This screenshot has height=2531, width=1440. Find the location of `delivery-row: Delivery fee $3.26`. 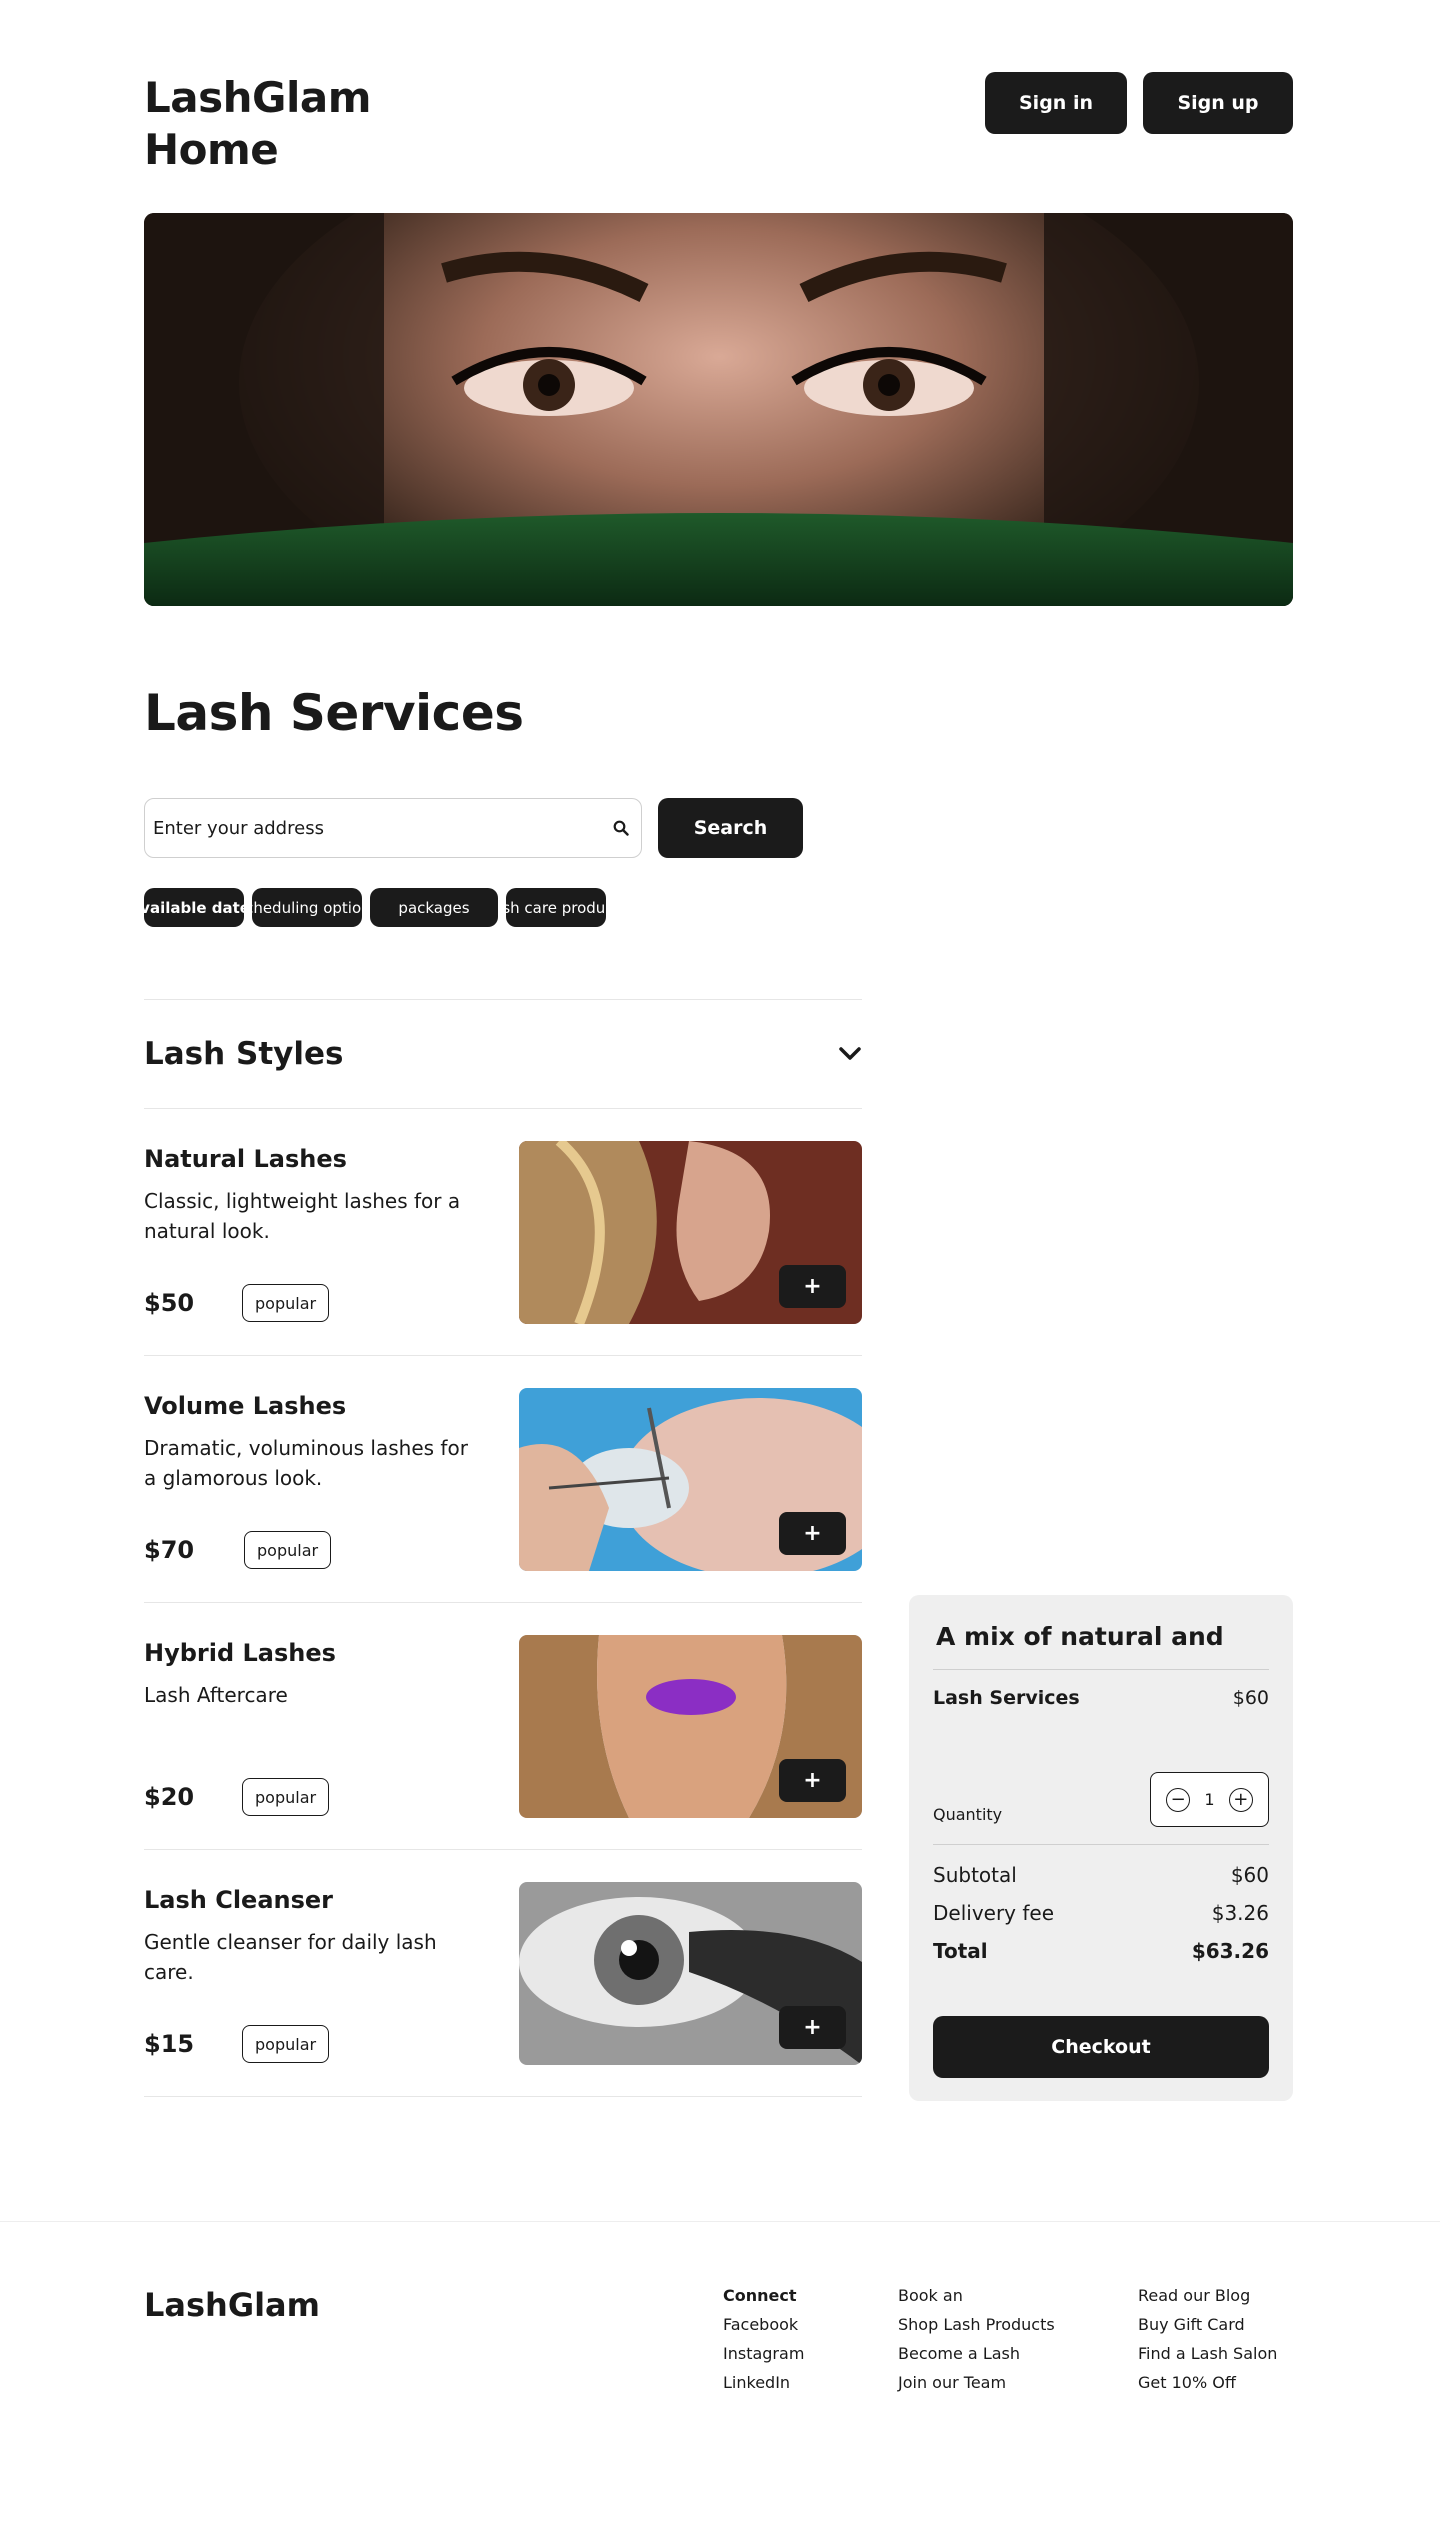

delivery-row: Delivery fee $3.26 is located at coordinates (1101, 1913).